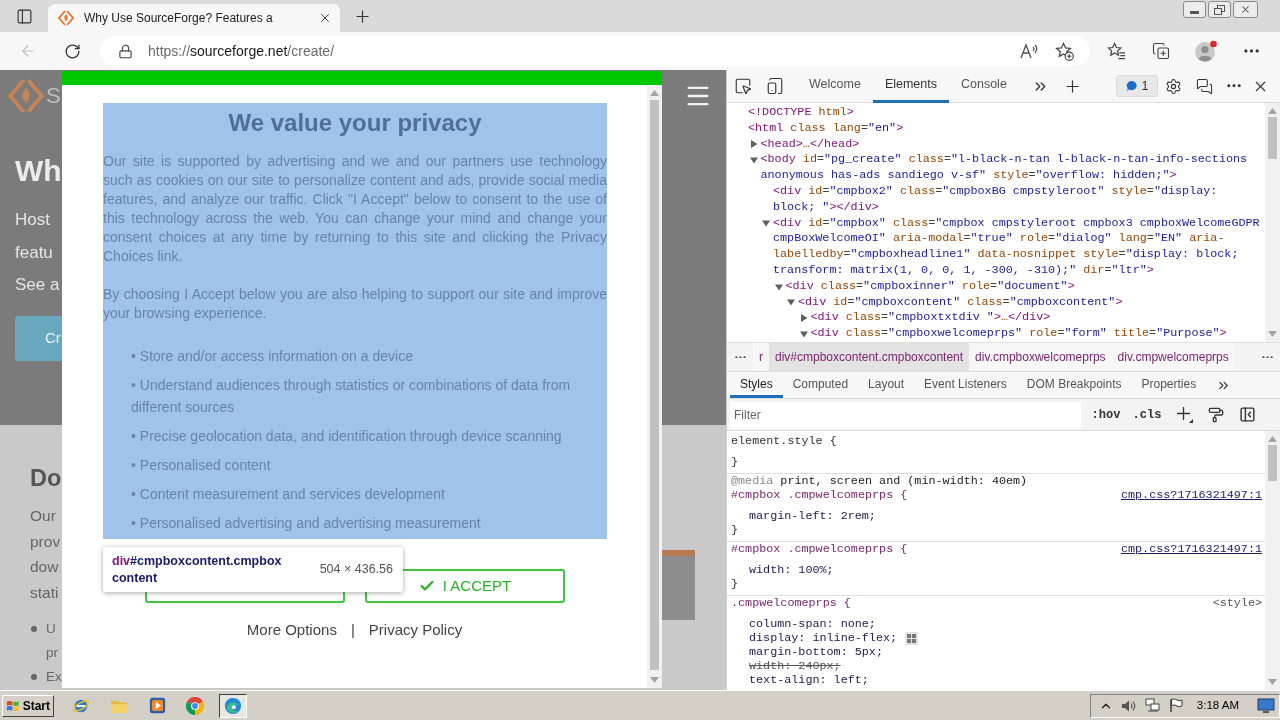  What do you see at coordinates (241, 51) in the screenshot?
I see `url-text: https://sourceforge.net/create/` at bounding box center [241, 51].